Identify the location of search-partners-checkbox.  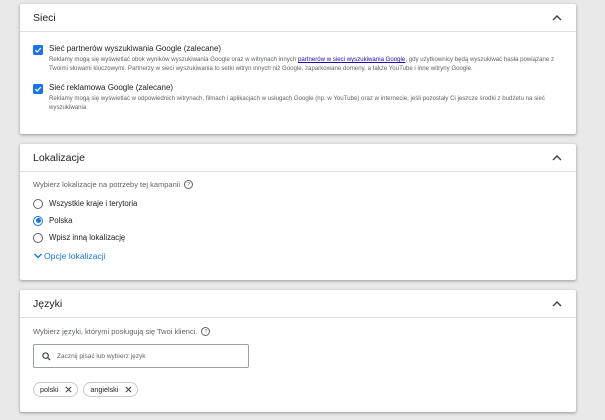
(38, 50).